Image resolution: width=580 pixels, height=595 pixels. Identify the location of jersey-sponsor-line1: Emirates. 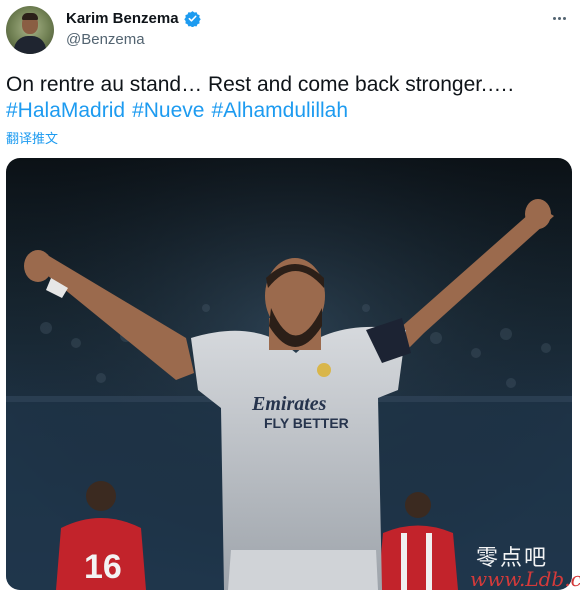
(289, 404).